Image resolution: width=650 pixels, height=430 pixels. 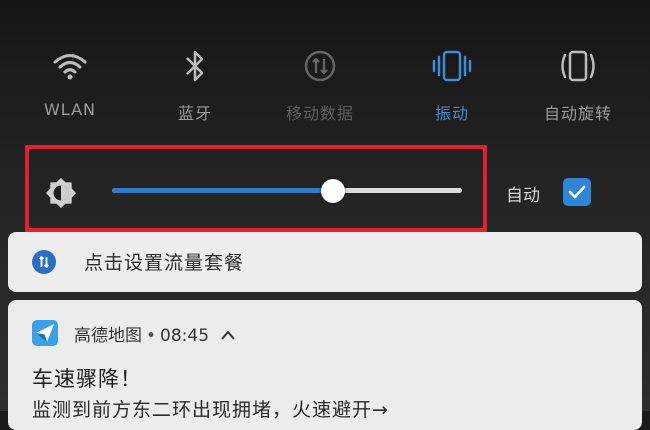 I want to click on toggle-bluetooth: 蓝牙, so click(x=195, y=82).